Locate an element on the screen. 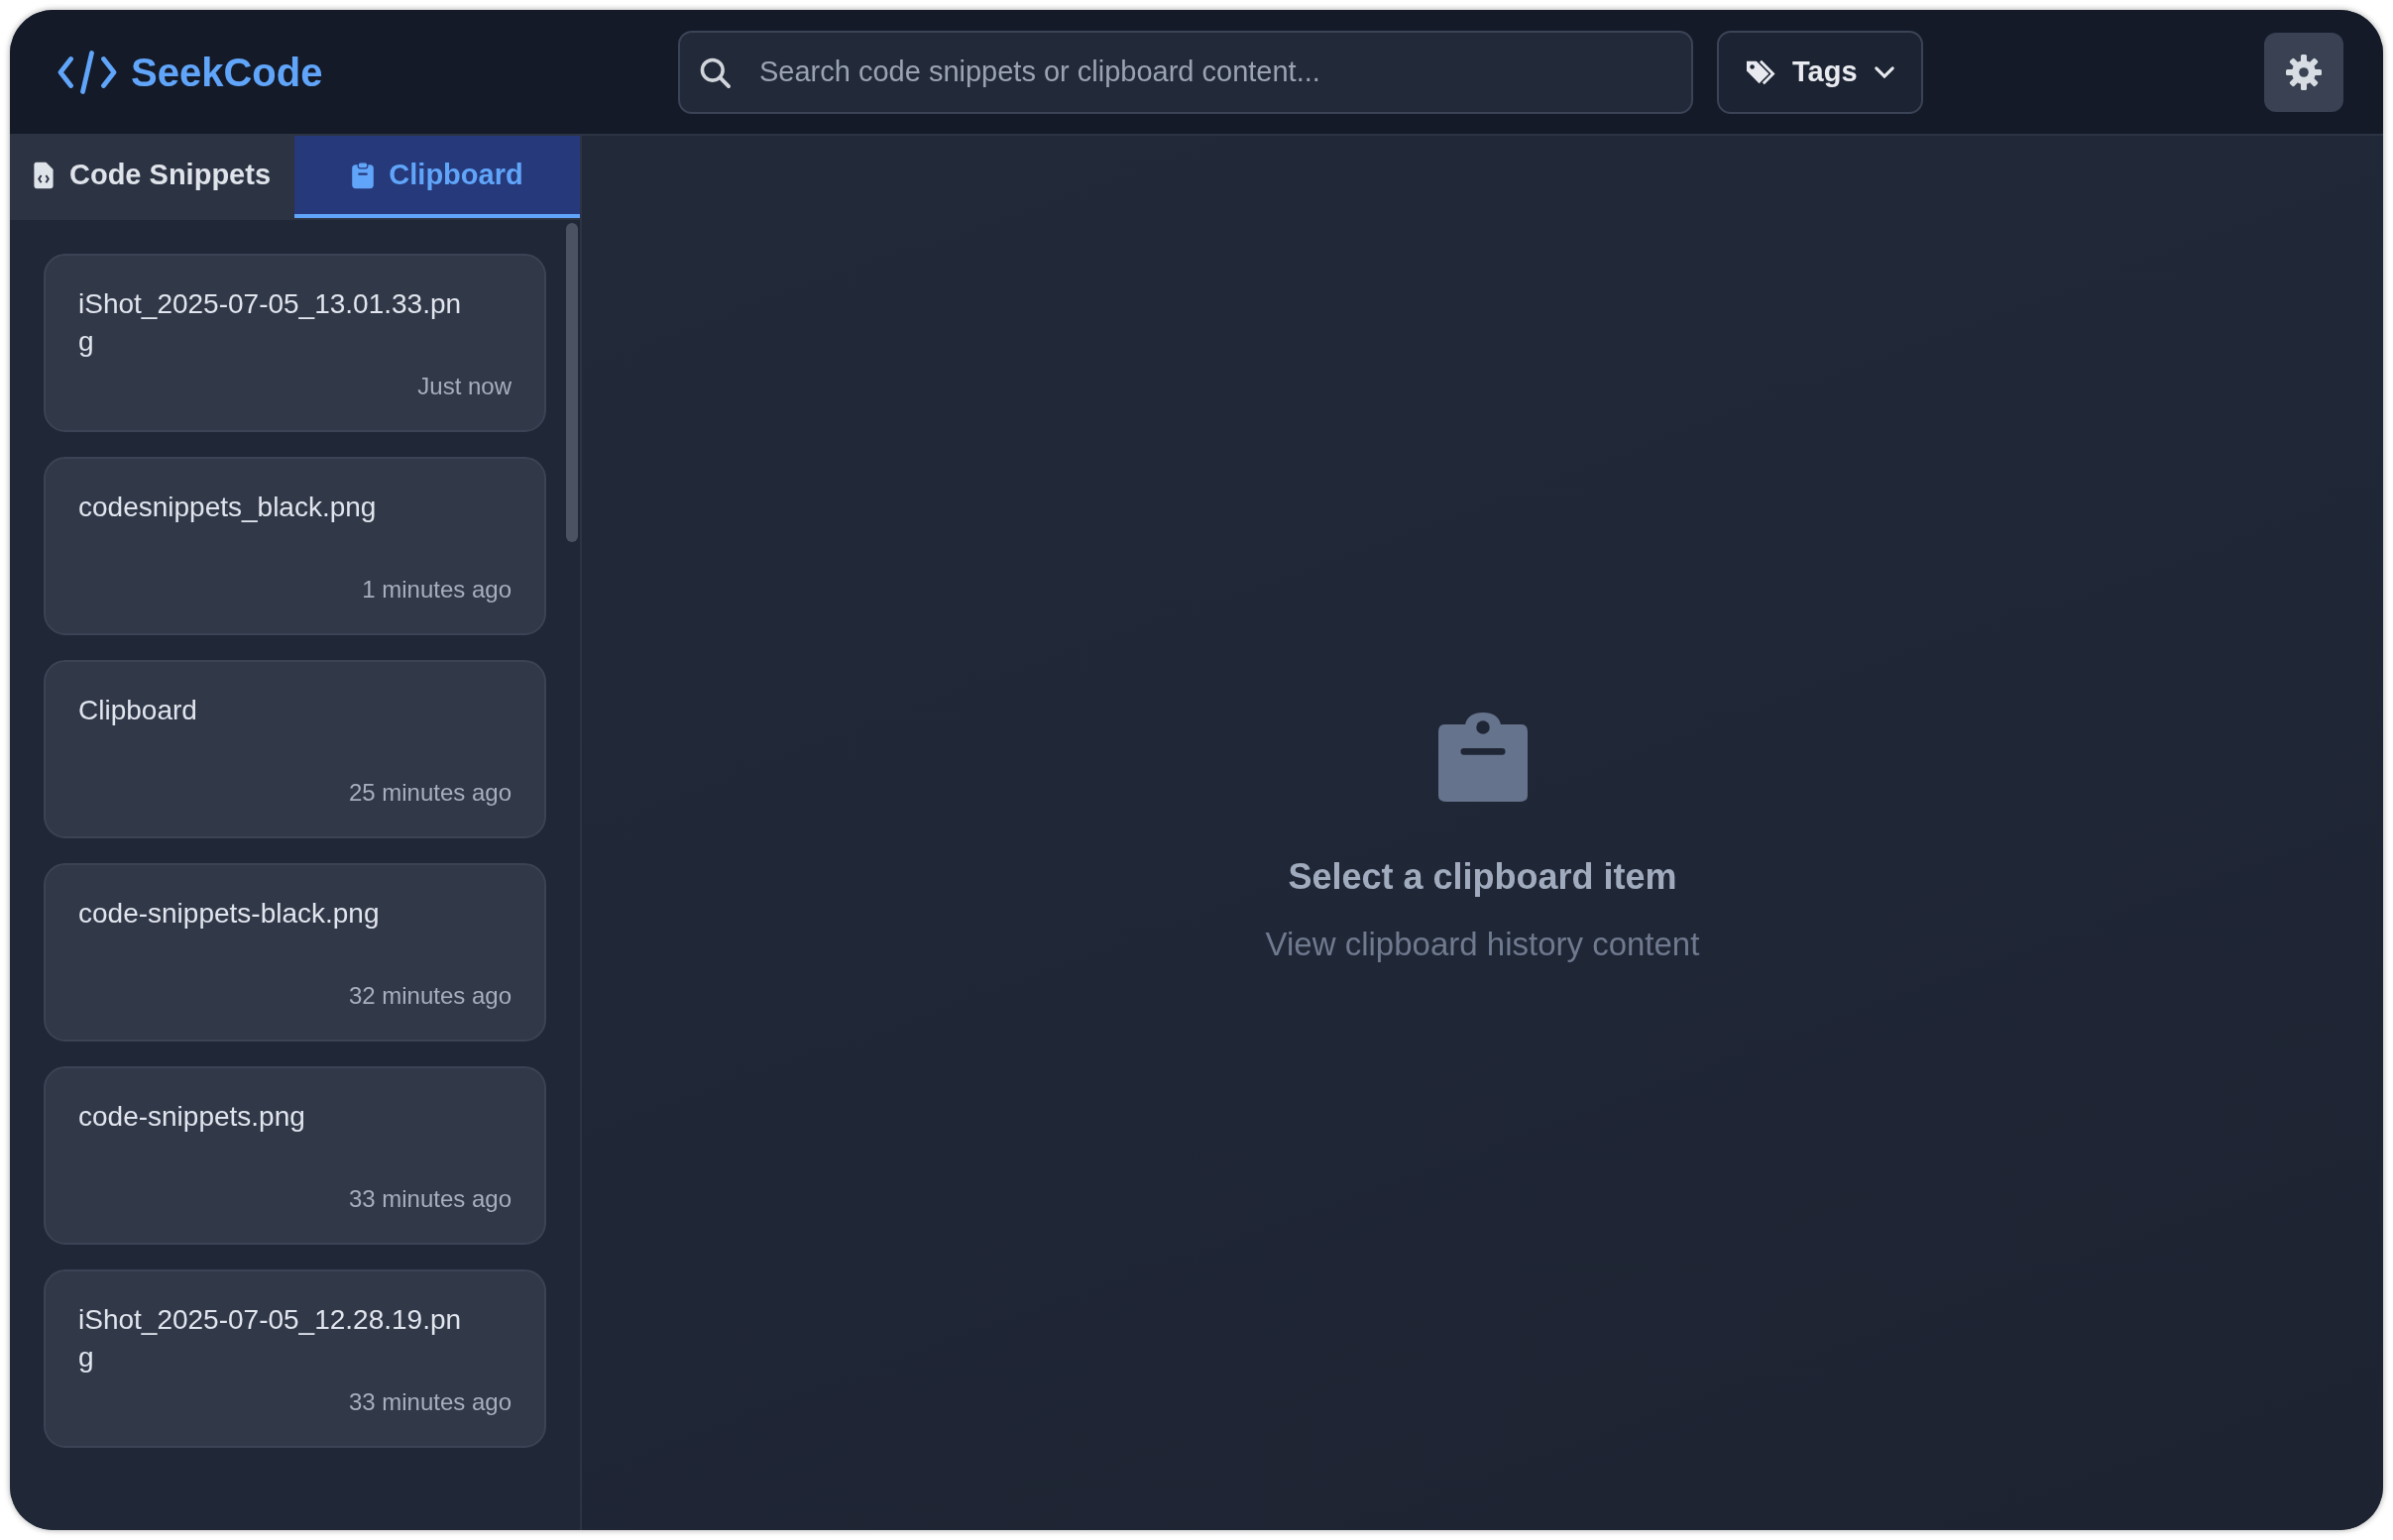  empty-state-title: Select a clipboard item is located at coordinates (1483, 876).